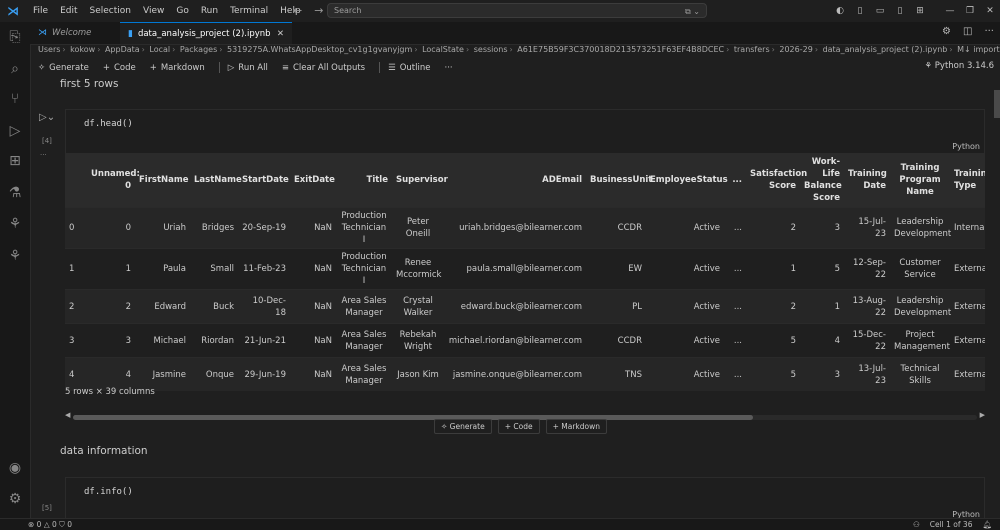 The width and height of the screenshot is (1000, 530). I want to click on maximize-icon: ❐, so click(970, 11).